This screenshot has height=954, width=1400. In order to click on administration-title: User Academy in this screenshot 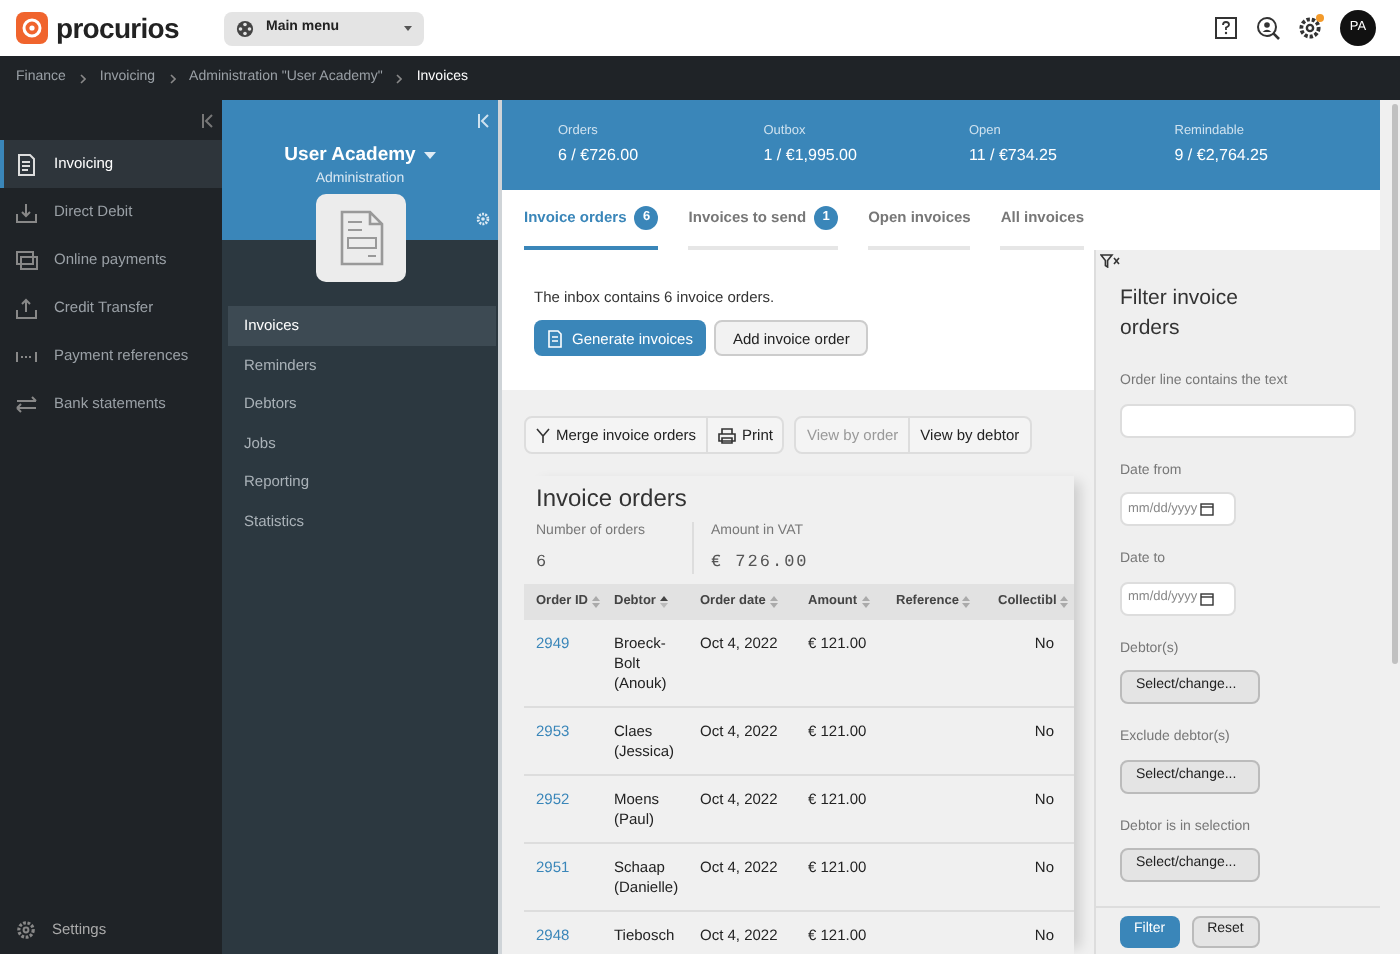, I will do `click(350, 156)`.